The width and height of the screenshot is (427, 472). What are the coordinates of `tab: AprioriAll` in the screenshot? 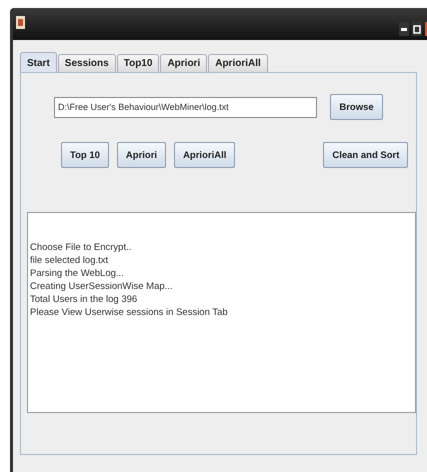 It's located at (238, 63).